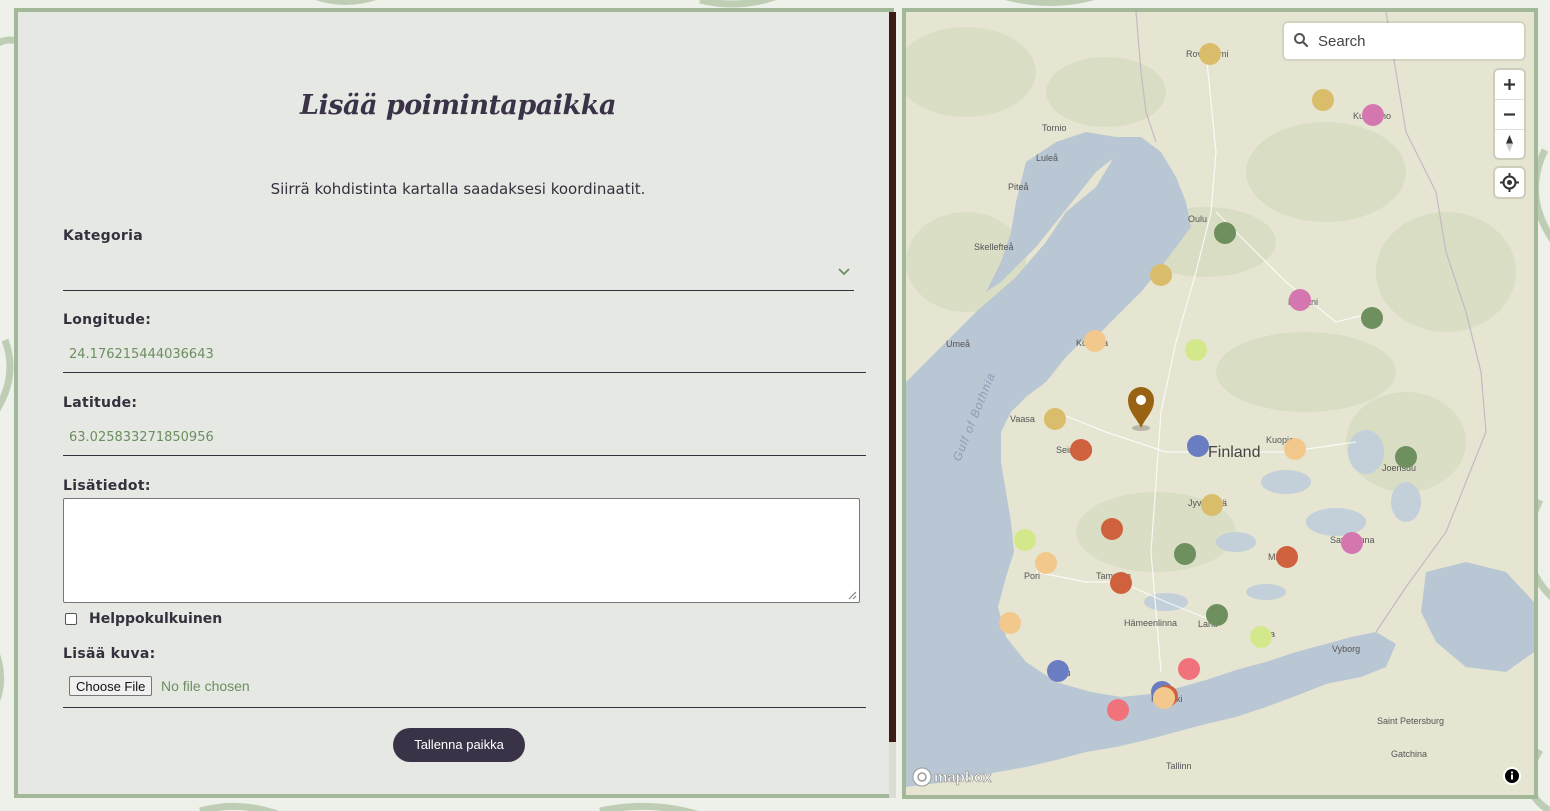 Image resolution: width=1550 pixels, height=811 pixels. What do you see at coordinates (994, 247) in the screenshot?
I see `label-skelleftea: Skellefteå` at bounding box center [994, 247].